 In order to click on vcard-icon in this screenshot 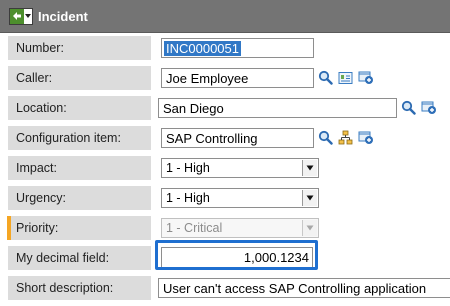, I will do `click(345, 77)`.